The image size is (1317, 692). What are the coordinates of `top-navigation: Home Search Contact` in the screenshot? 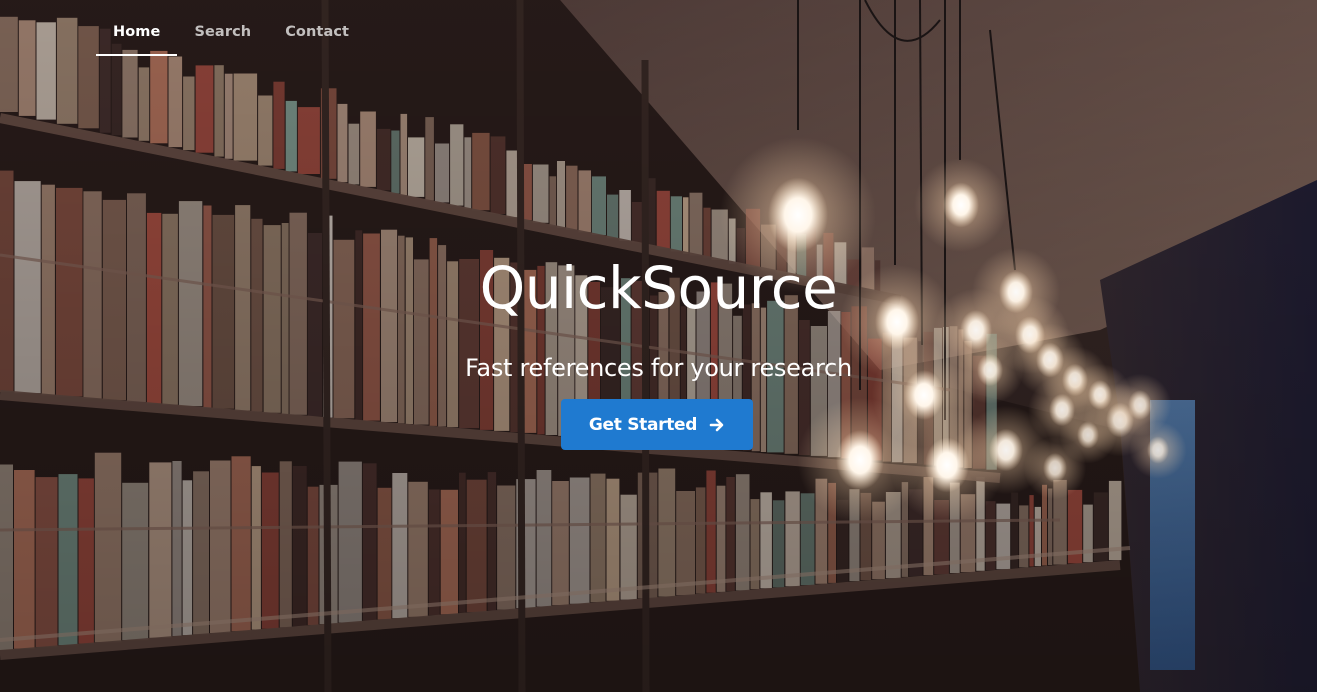 It's located at (231, 35).